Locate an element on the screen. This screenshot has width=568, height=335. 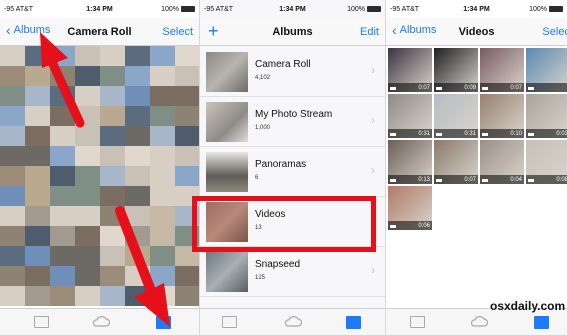
video-thumbnail: 0:03 is located at coordinates (546, 116).